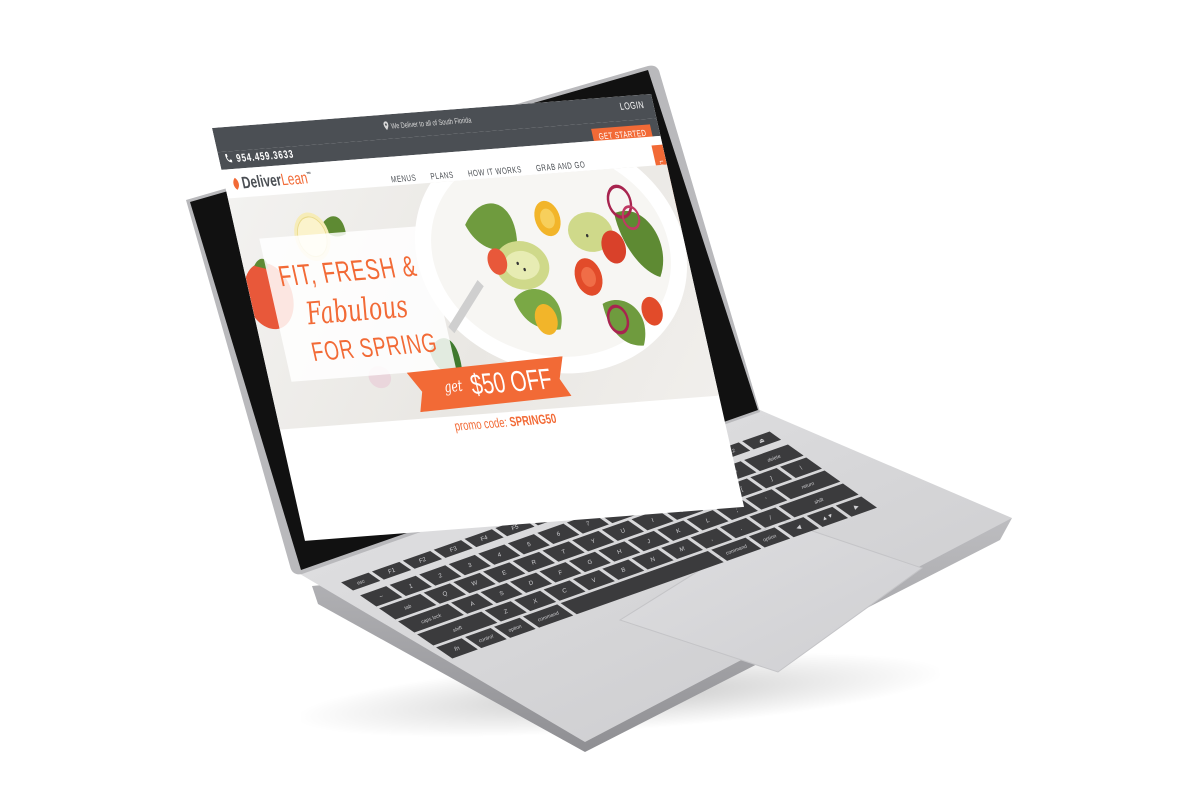 The width and height of the screenshot is (1200, 800). What do you see at coordinates (403, 179) in the screenshot?
I see `nav-item-menus: MENUS` at bounding box center [403, 179].